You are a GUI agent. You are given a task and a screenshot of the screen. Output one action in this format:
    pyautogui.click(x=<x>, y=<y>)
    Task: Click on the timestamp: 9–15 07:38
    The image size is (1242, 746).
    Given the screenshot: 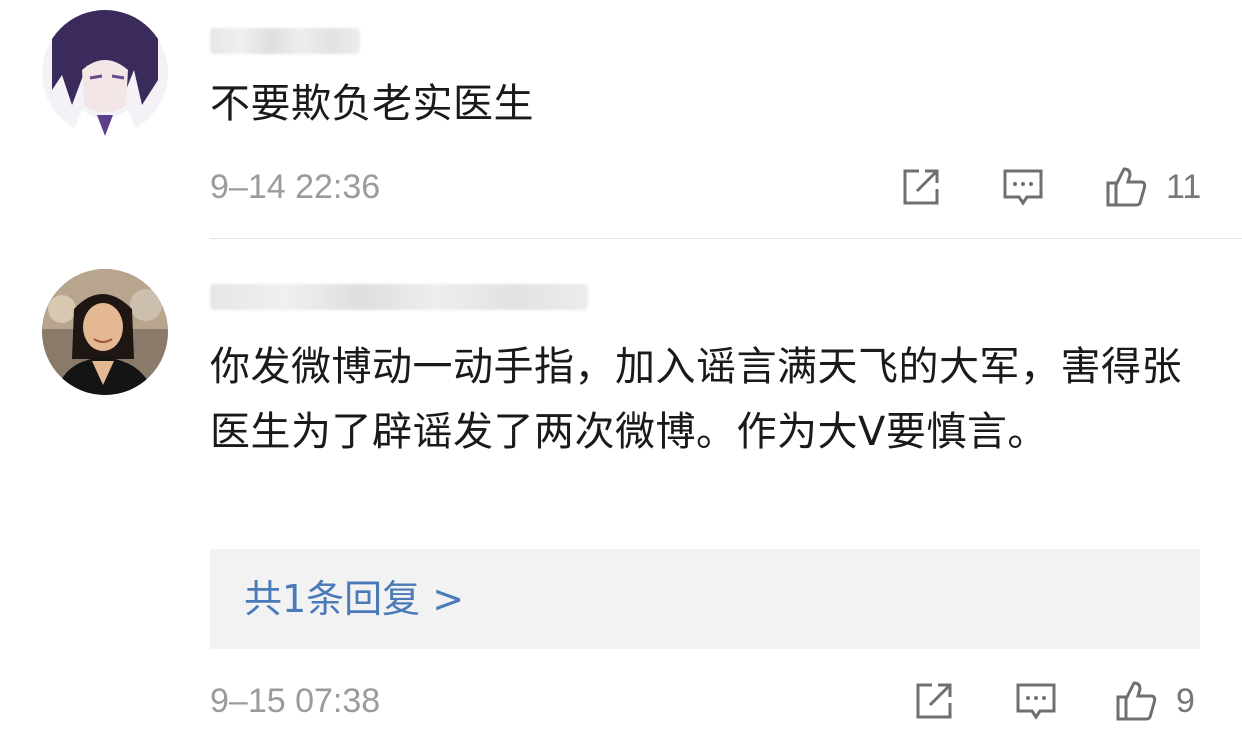 What is the action you would take?
    pyautogui.click(x=295, y=701)
    